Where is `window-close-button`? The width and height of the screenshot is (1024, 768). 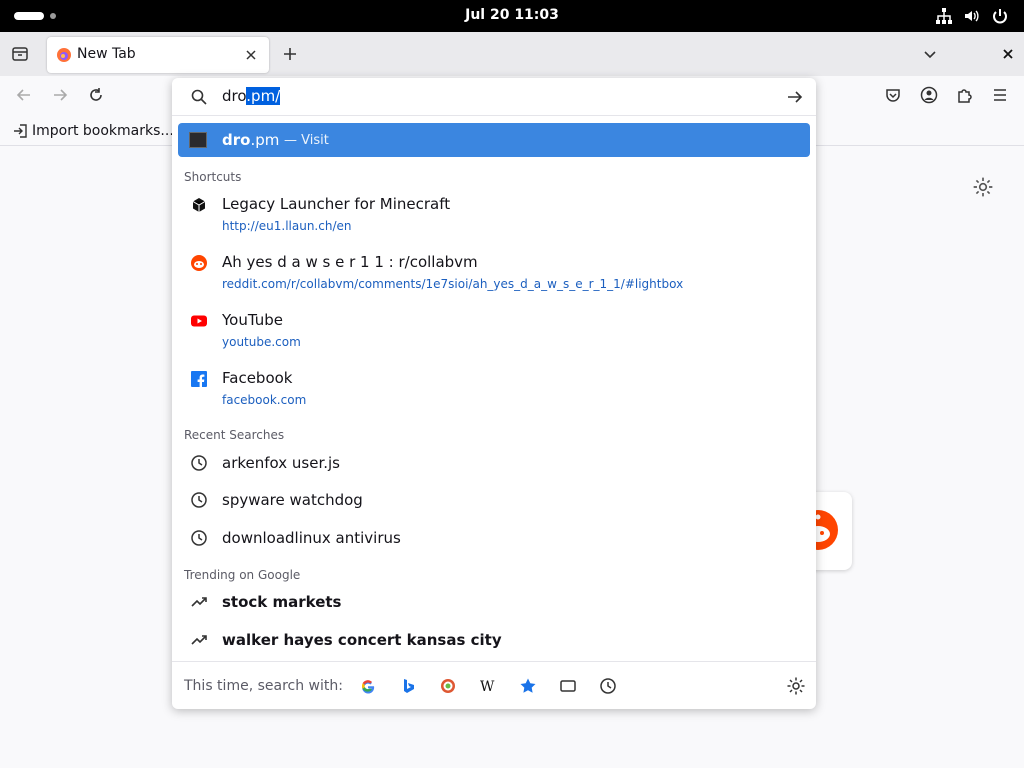
window-close-button is located at coordinates (1008, 54).